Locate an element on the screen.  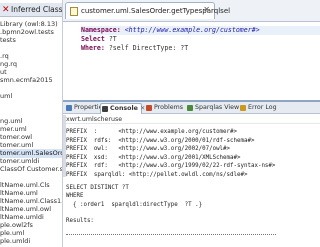
tab-problems: Problems is located at coordinates (164, 108).